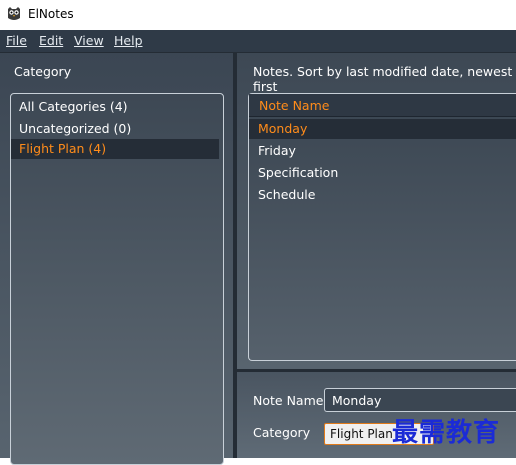 The height and width of the screenshot is (465, 516). What do you see at coordinates (128, 40) in the screenshot?
I see `menu-help: Help` at bounding box center [128, 40].